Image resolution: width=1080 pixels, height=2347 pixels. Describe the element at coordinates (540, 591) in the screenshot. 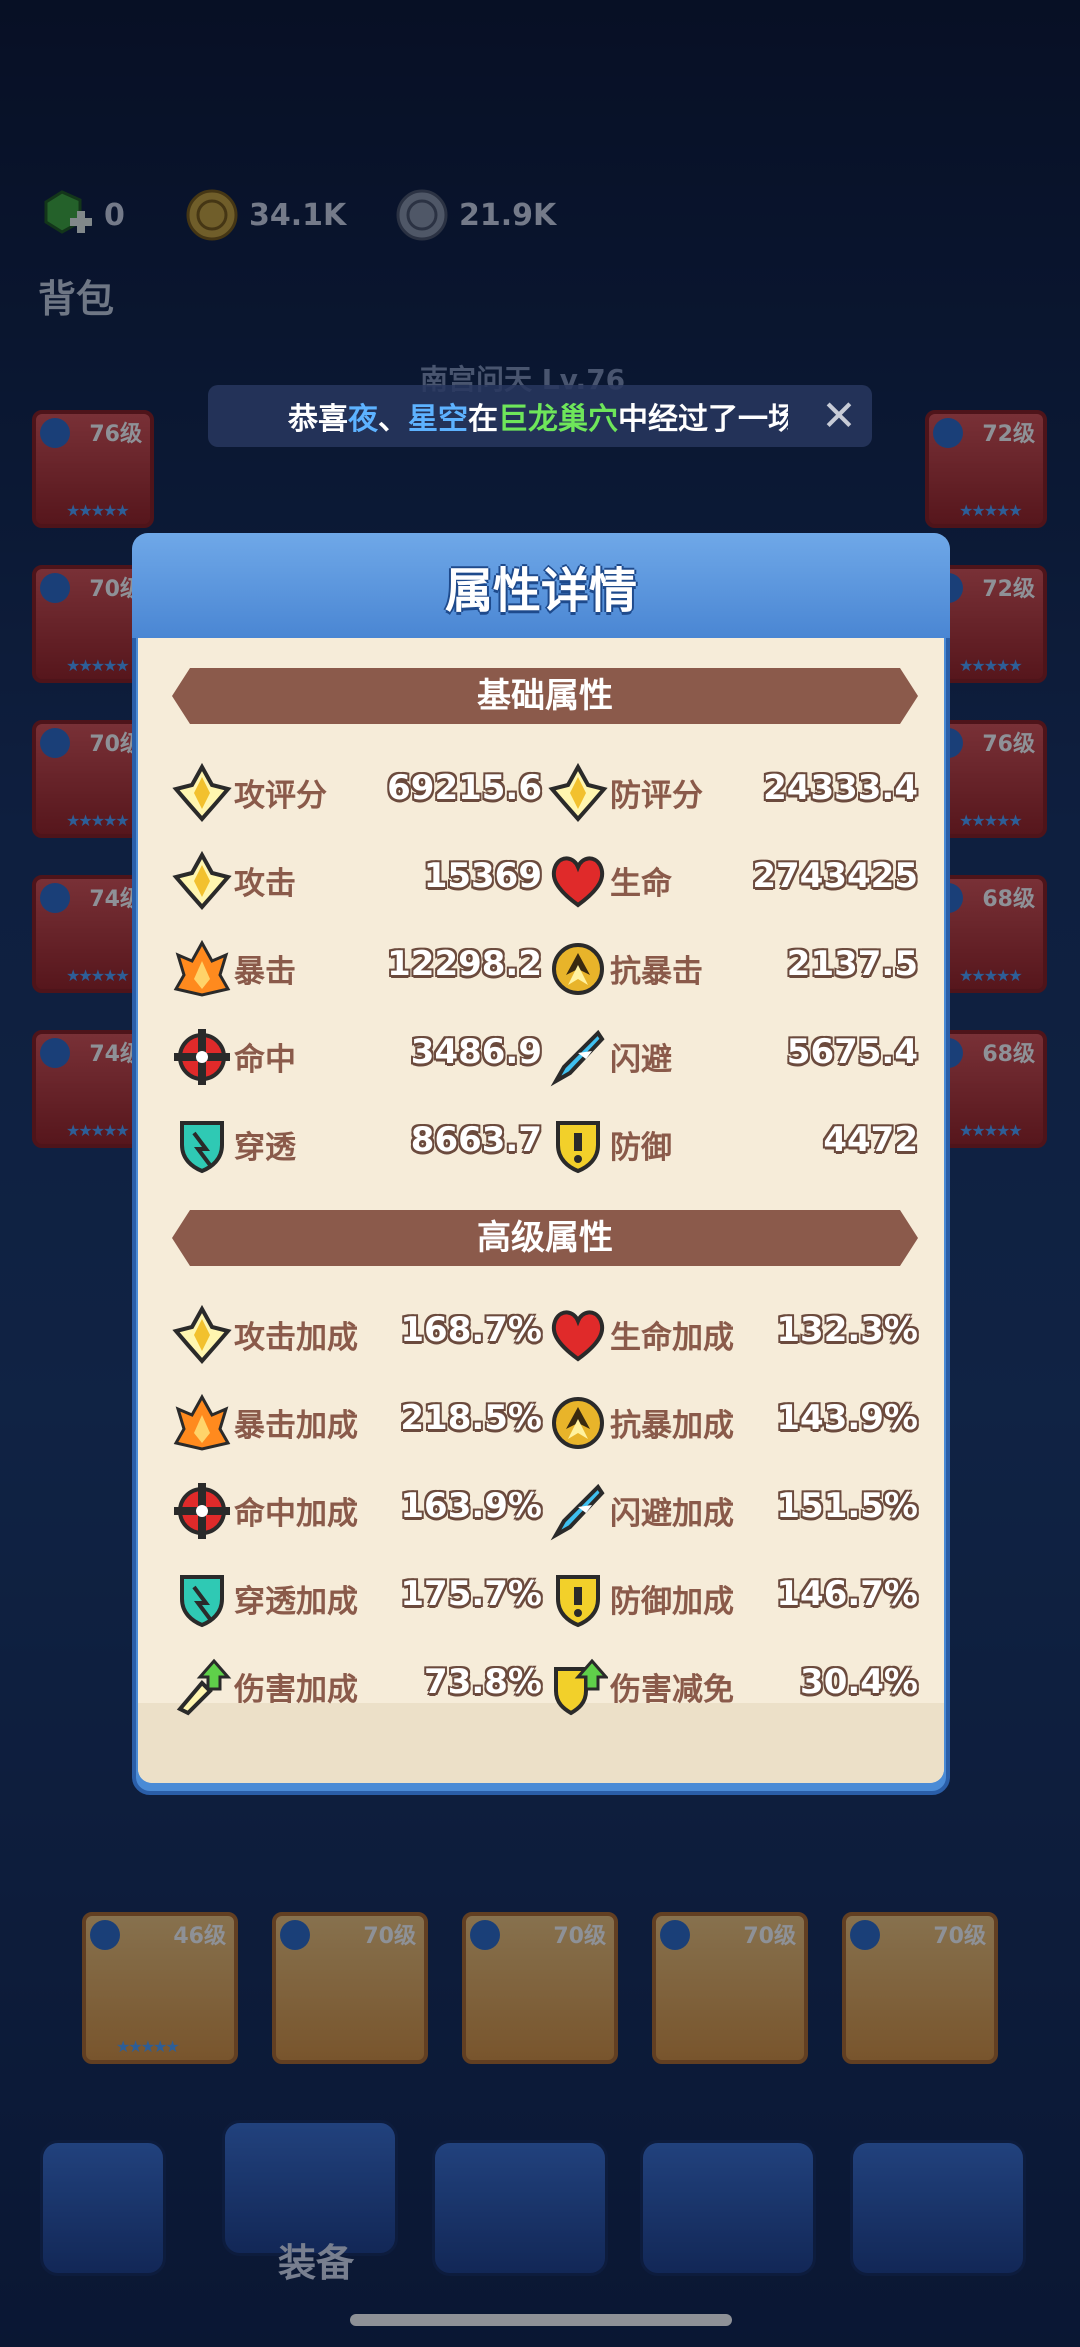

I see `modal-title: 属性详情` at that location.